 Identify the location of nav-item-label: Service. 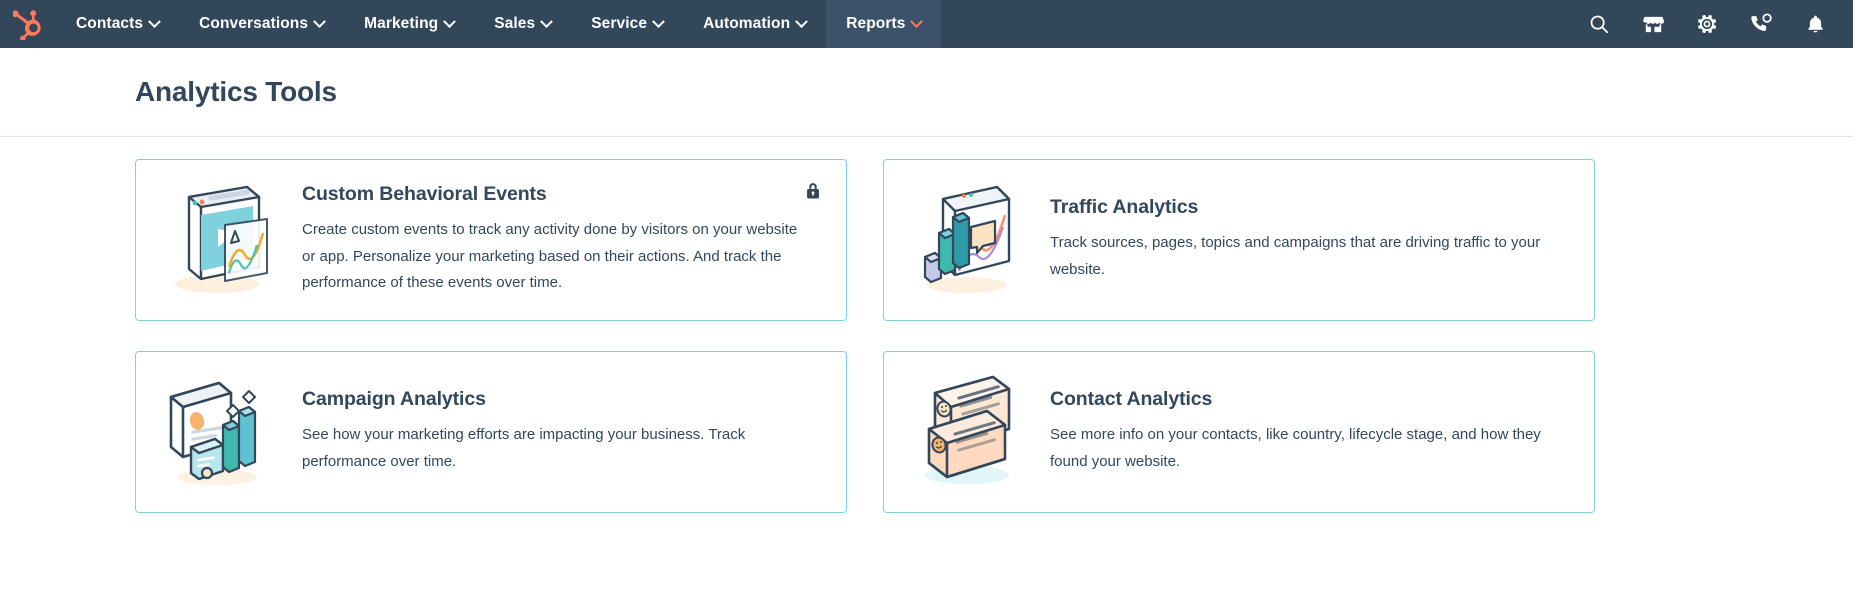
(619, 23).